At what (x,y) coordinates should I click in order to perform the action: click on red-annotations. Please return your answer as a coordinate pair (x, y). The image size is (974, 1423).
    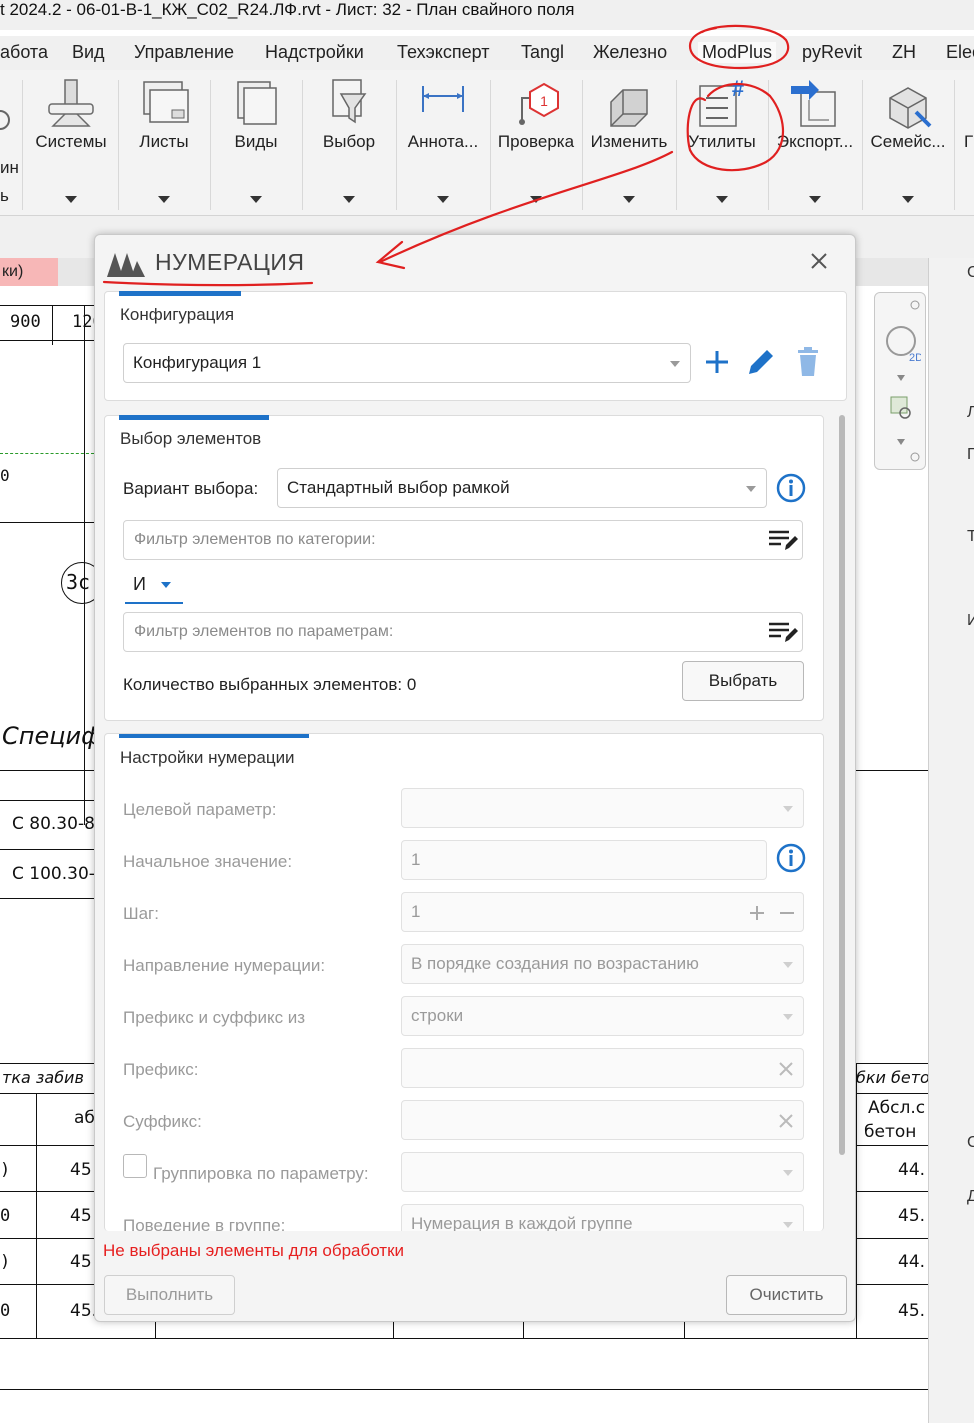
    Looking at the image, I should click on (446, 155).